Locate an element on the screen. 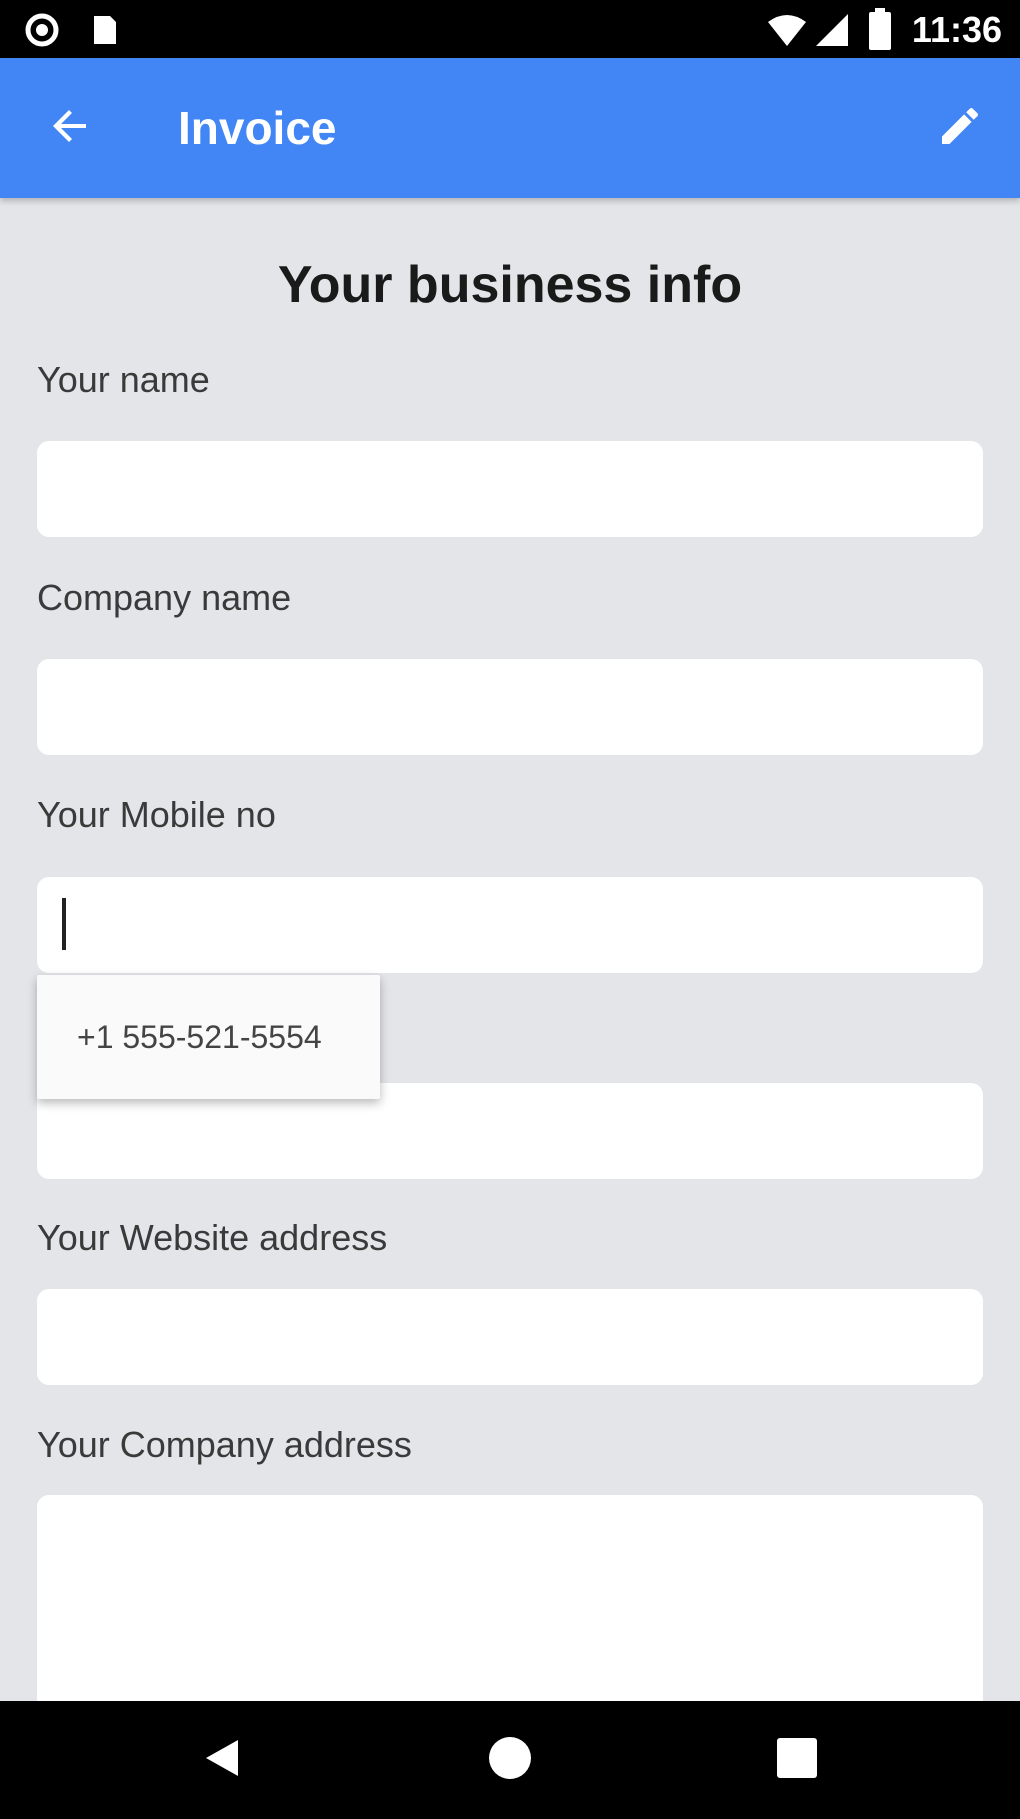 The height and width of the screenshot is (1819, 1020). company-name-label: Company name is located at coordinates (164, 597).